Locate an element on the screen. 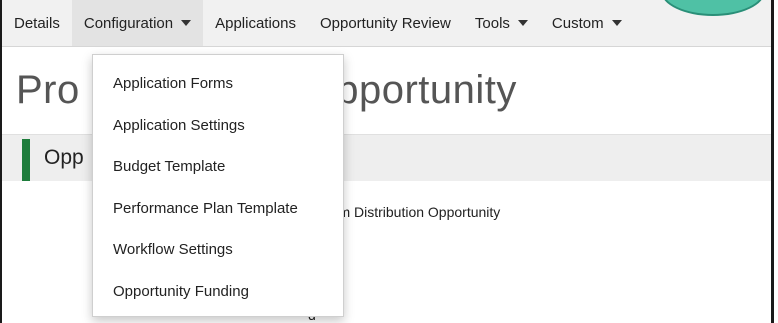 This screenshot has width=778, height=323. menu-item-workflow-settings: Workflow Settings is located at coordinates (218, 250).